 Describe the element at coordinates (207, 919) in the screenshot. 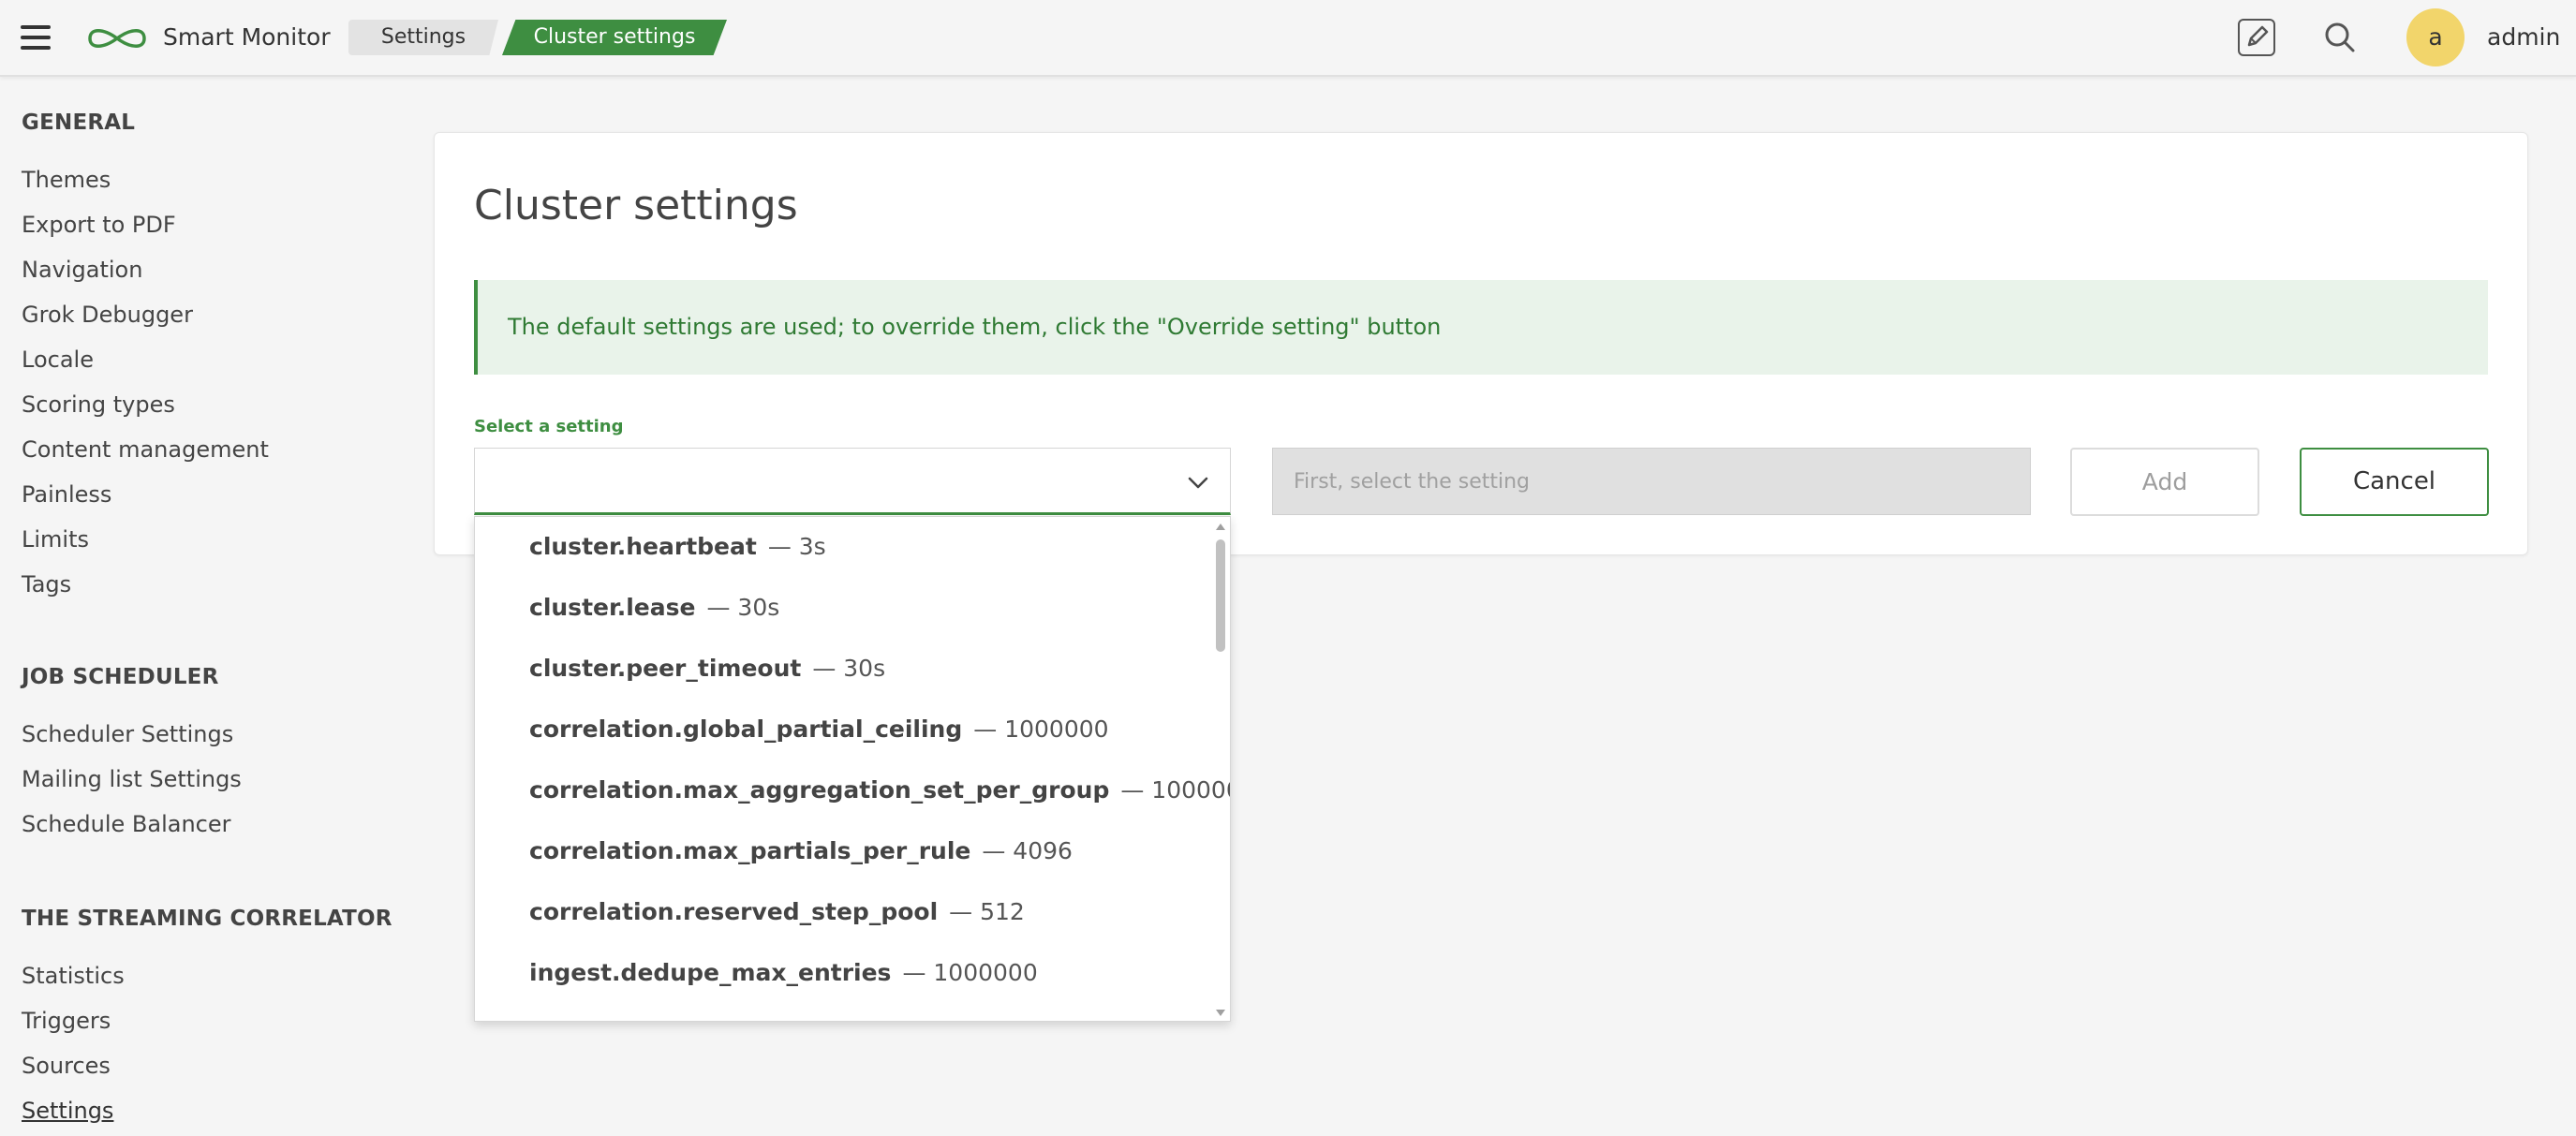

I see `sidebar-section-streaming-correlator: THE STREAMING CORRELATOR` at that location.